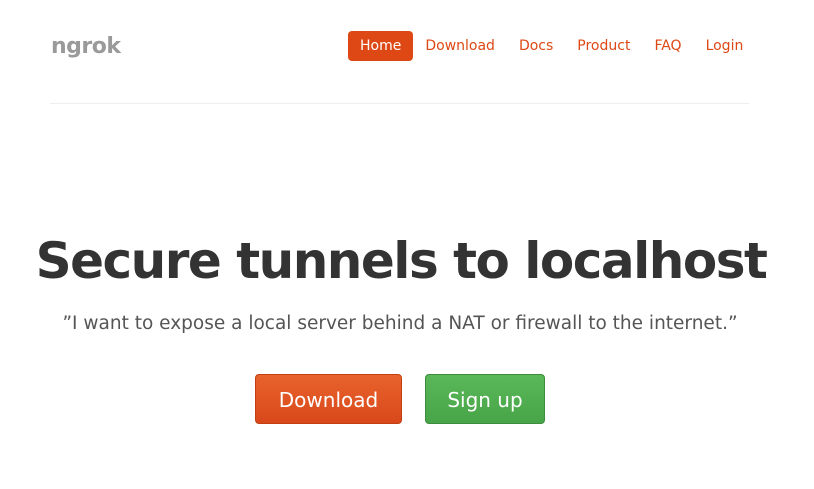 The height and width of the screenshot is (489, 814). Describe the element at coordinates (328, 399) in the screenshot. I see `download-button: Download` at that location.